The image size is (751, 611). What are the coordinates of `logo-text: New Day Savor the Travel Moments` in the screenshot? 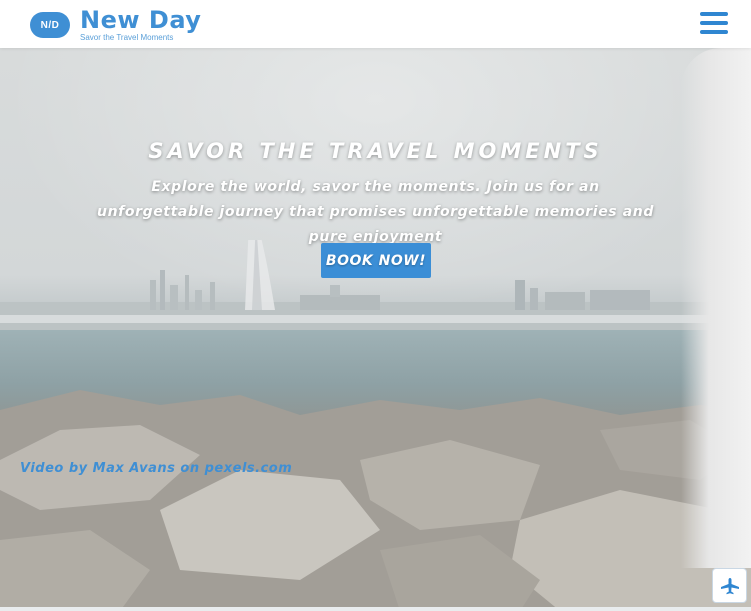 It's located at (140, 25).